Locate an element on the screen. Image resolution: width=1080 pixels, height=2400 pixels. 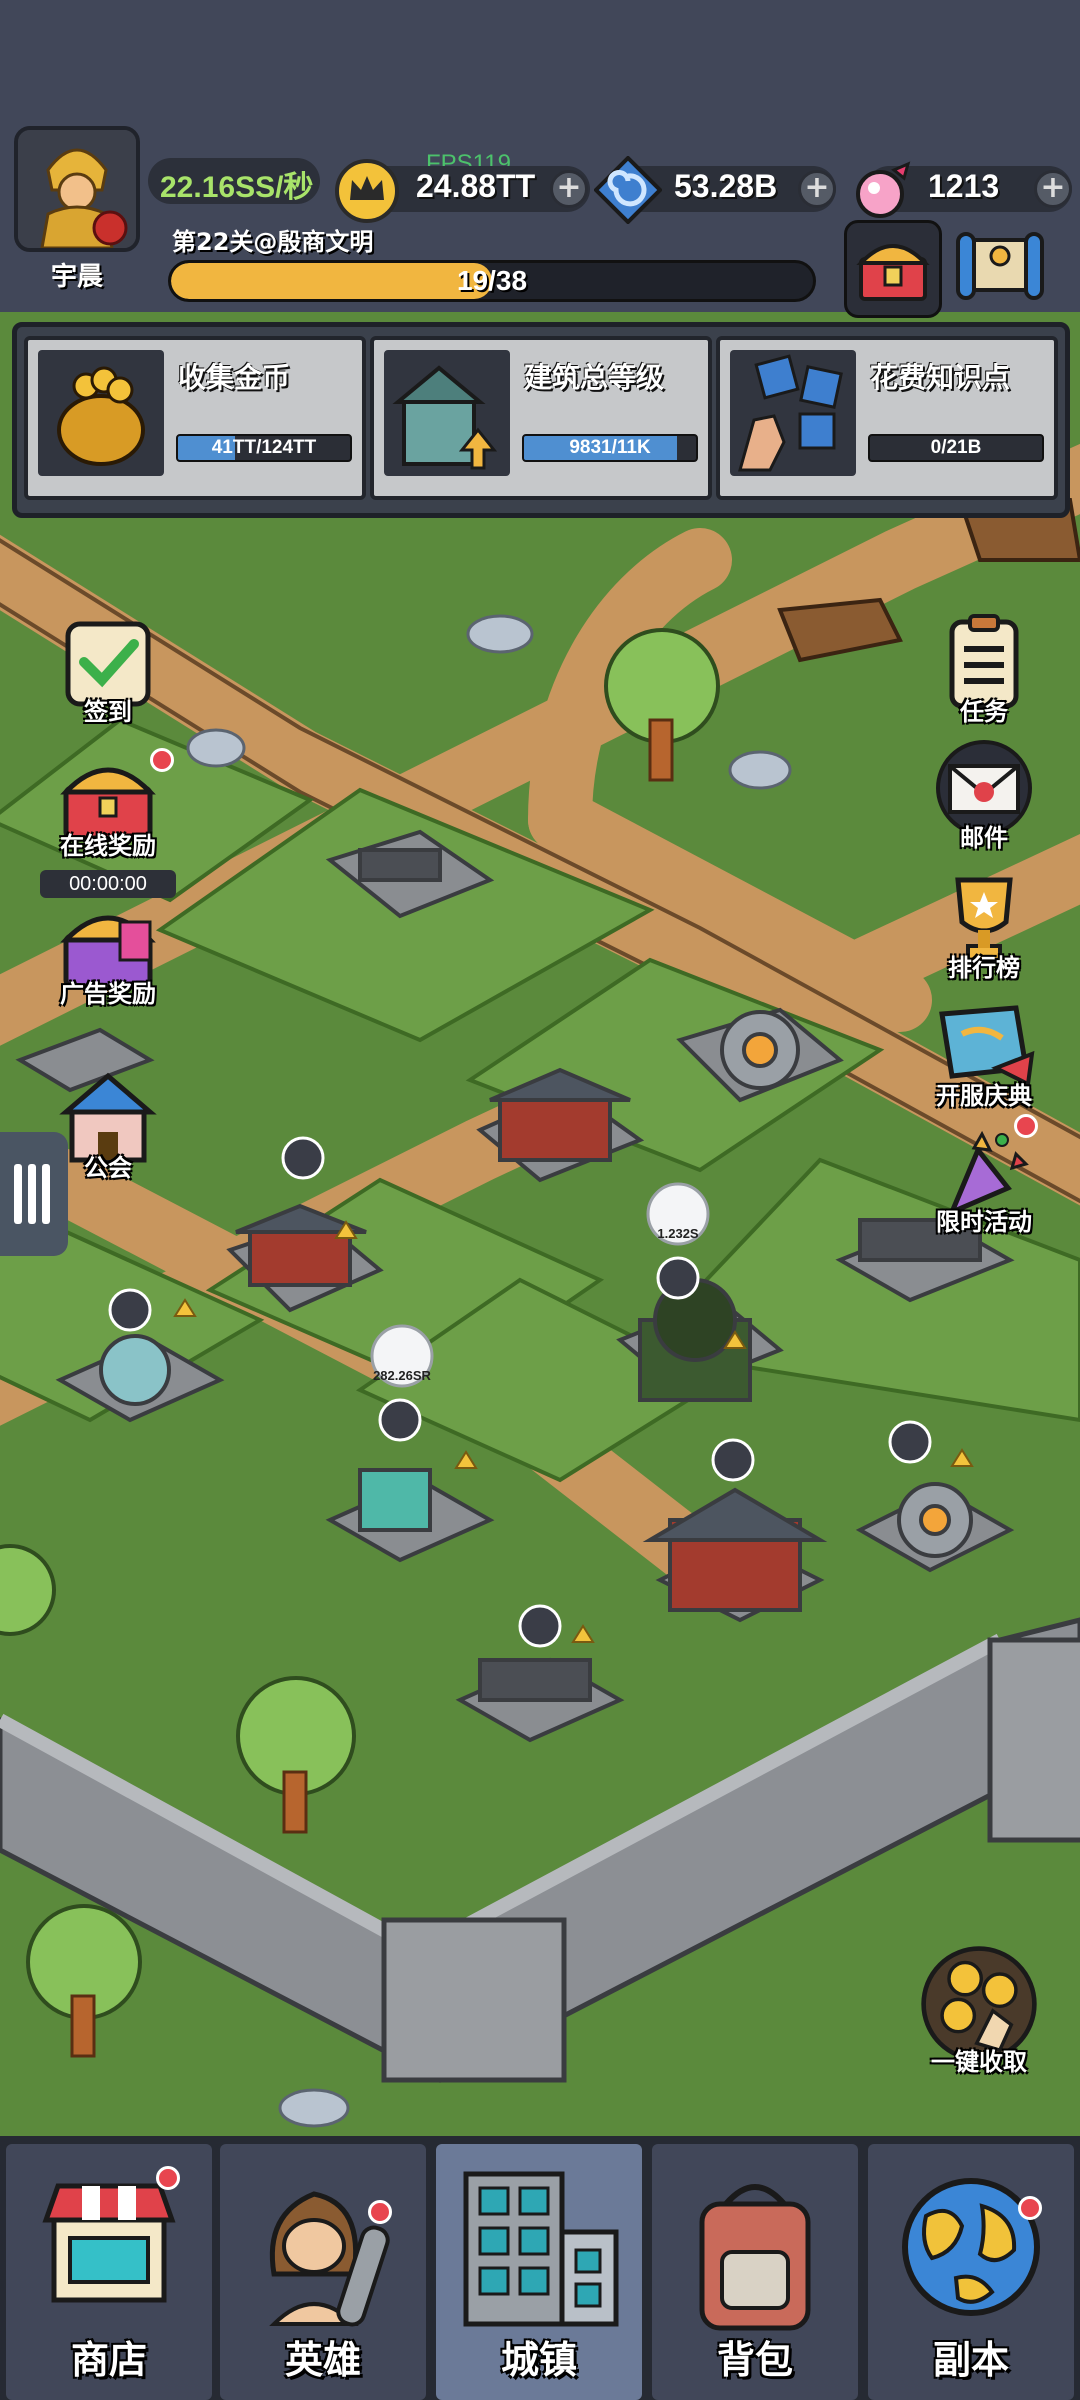
quest-title: 收集金币 is located at coordinates (234, 377).